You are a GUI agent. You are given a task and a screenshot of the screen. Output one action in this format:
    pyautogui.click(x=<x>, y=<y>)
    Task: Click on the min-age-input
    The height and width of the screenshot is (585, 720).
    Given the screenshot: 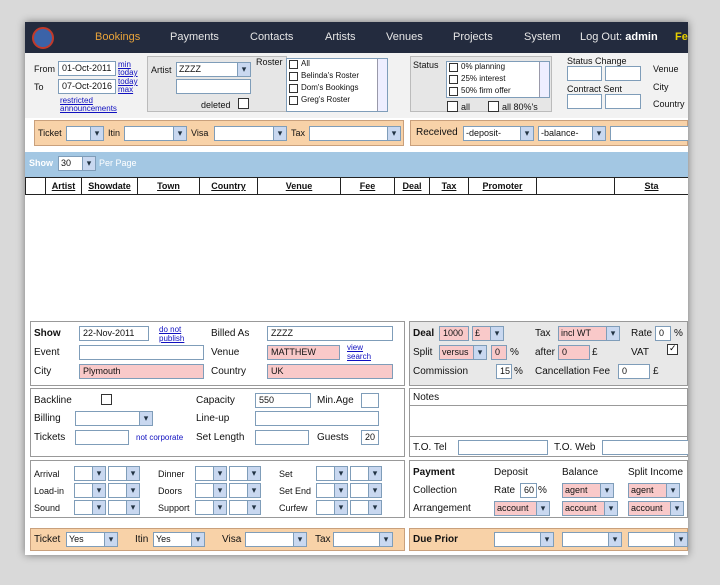 What is the action you would take?
    pyautogui.click(x=370, y=400)
    